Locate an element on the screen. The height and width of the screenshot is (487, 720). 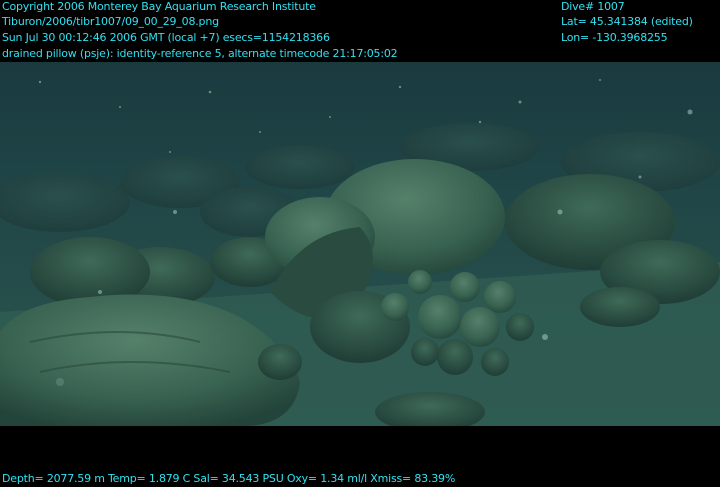
latitude-text: Lat= 45.341384 (edited) is located at coordinates (627, 21).